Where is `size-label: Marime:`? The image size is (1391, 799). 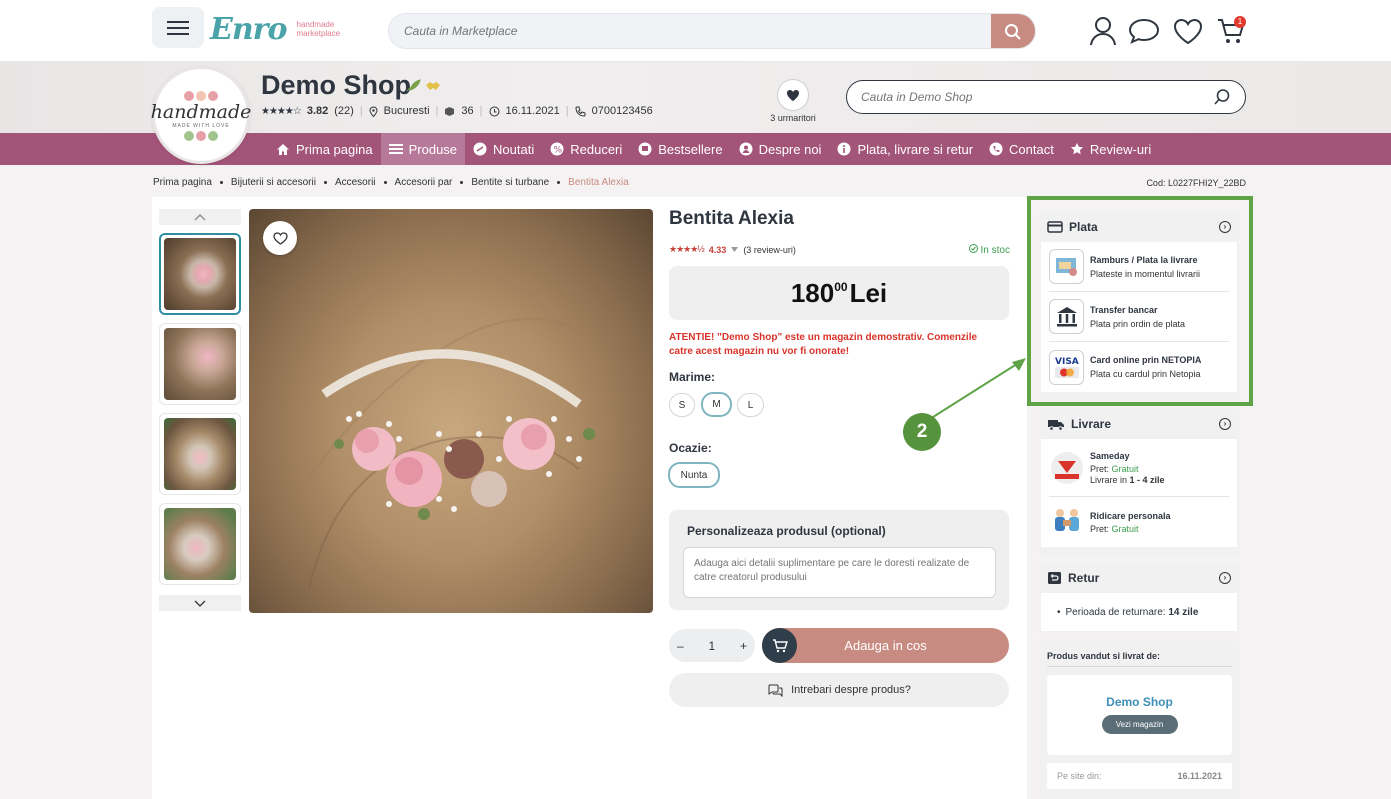
size-label: Marime: is located at coordinates (692, 377).